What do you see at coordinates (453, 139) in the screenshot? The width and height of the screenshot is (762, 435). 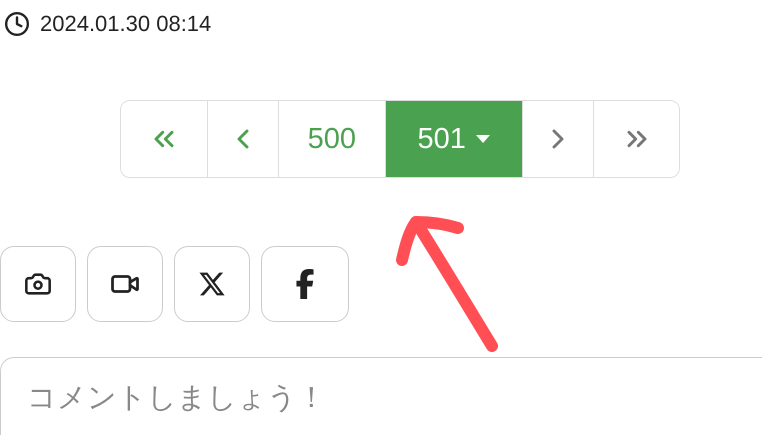 I see `page-button: 501` at bounding box center [453, 139].